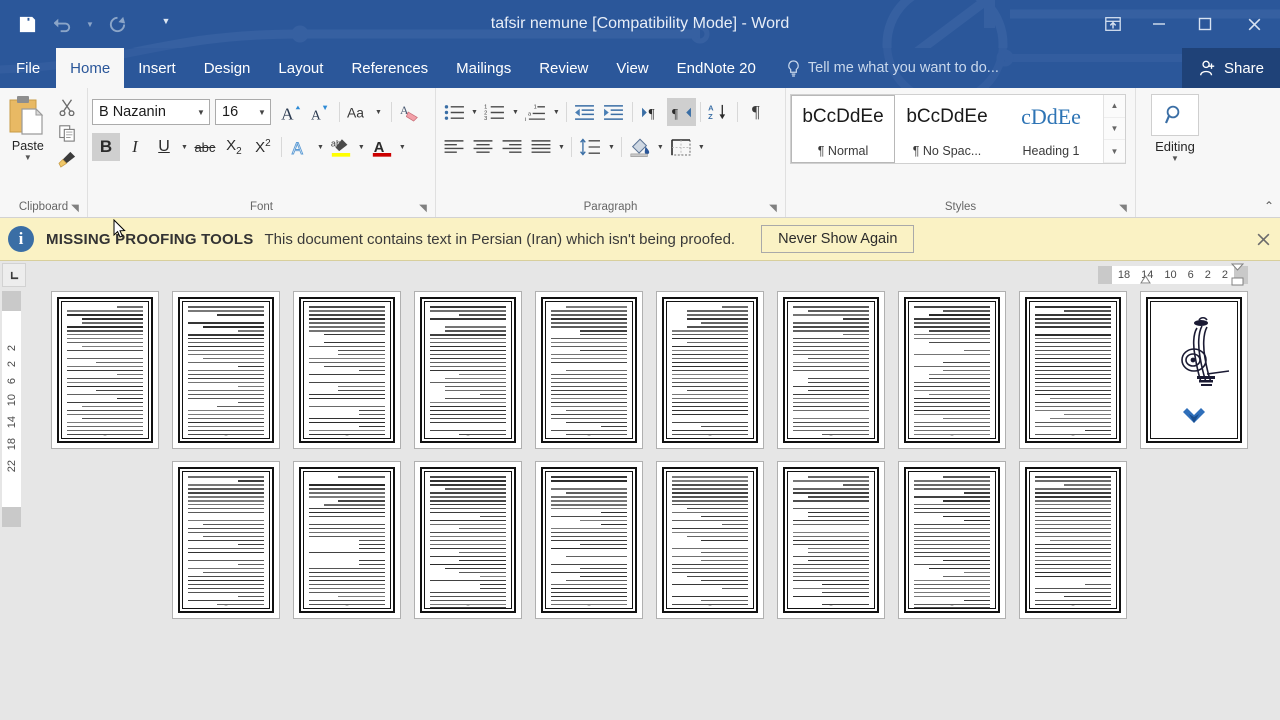 The width and height of the screenshot is (1280, 720). I want to click on paste-dropdown-icon: ▼, so click(28, 158).